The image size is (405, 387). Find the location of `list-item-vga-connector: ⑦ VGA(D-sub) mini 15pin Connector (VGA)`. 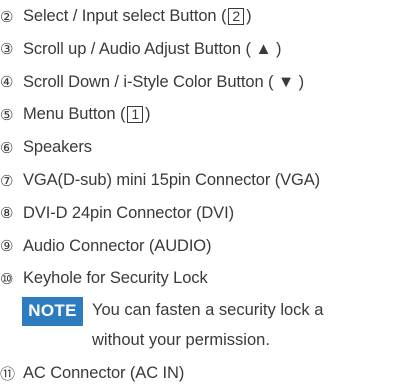

list-item-vga-connector: ⑦ VGA(D-sub) mini 15pin Connector (VGA) is located at coordinates (160, 181).